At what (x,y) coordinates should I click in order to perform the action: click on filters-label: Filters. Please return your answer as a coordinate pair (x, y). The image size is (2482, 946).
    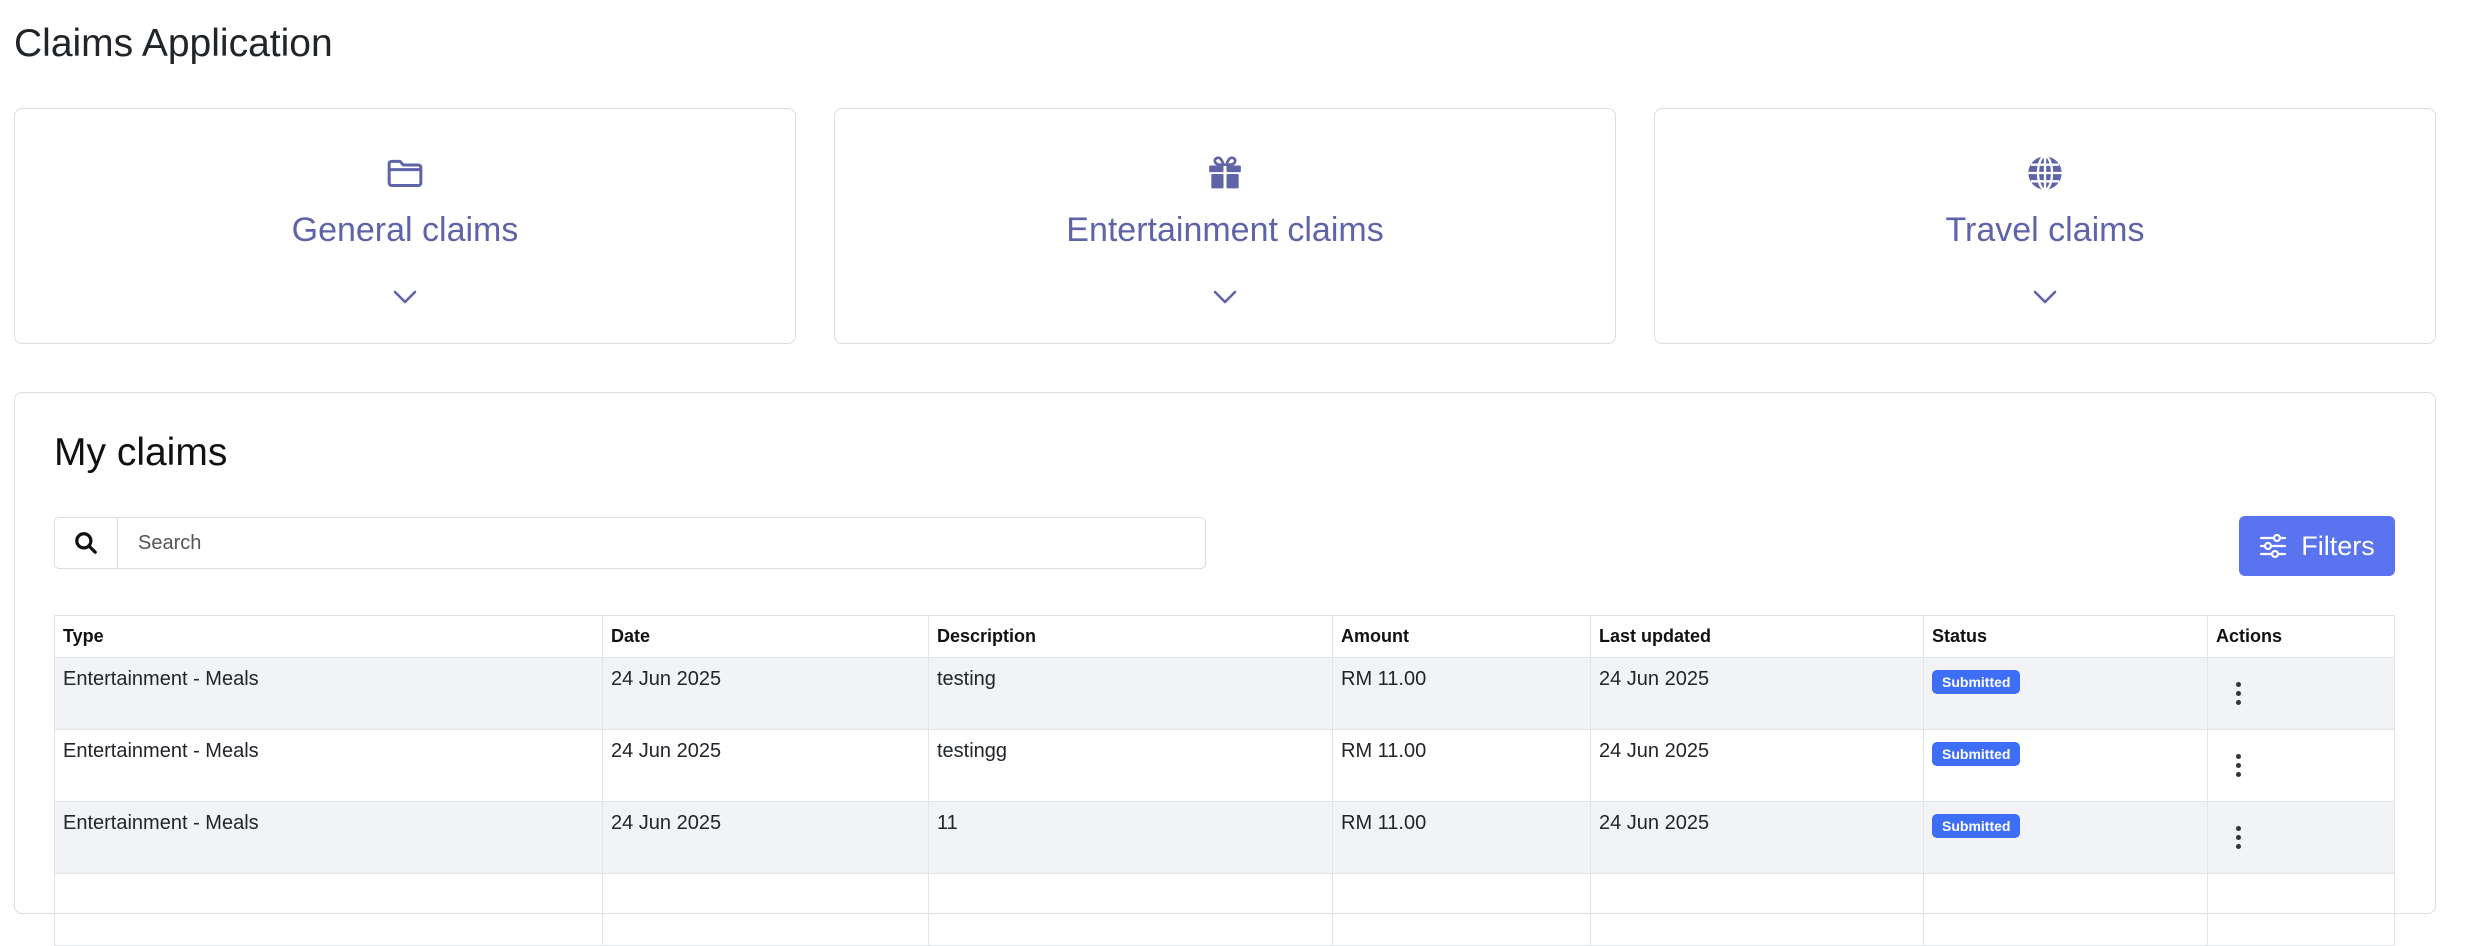
    Looking at the image, I should click on (2338, 545).